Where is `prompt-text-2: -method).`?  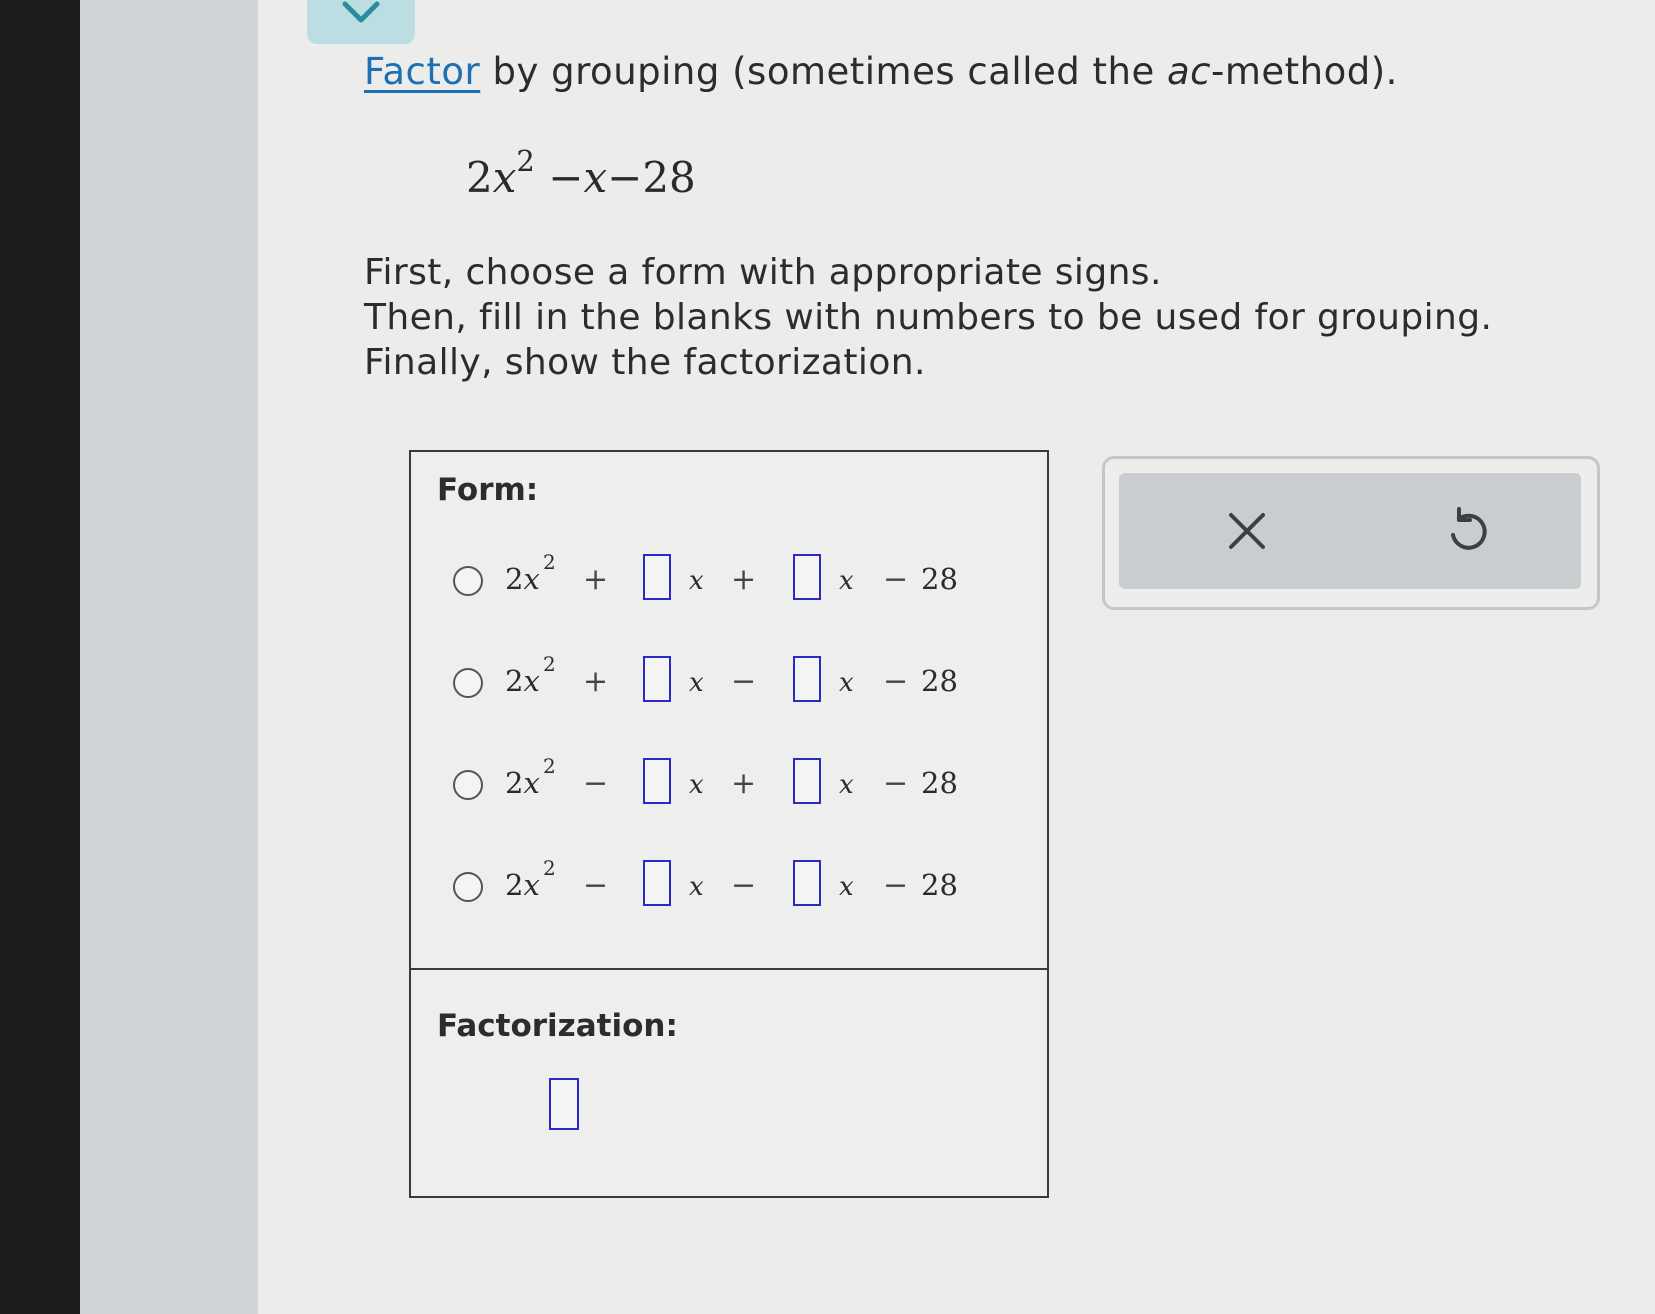 prompt-text-2: -method). is located at coordinates (1304, 71).